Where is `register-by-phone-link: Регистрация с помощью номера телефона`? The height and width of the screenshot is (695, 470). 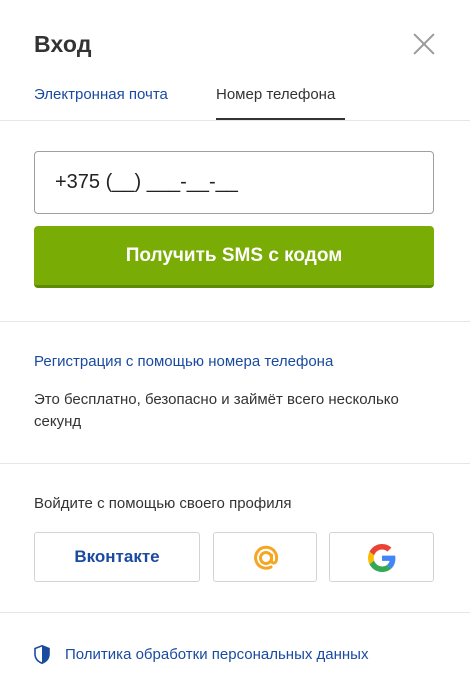 register-by-phone-link: Регистрация с помощью номера телефона is located at coordinates (183, 361).